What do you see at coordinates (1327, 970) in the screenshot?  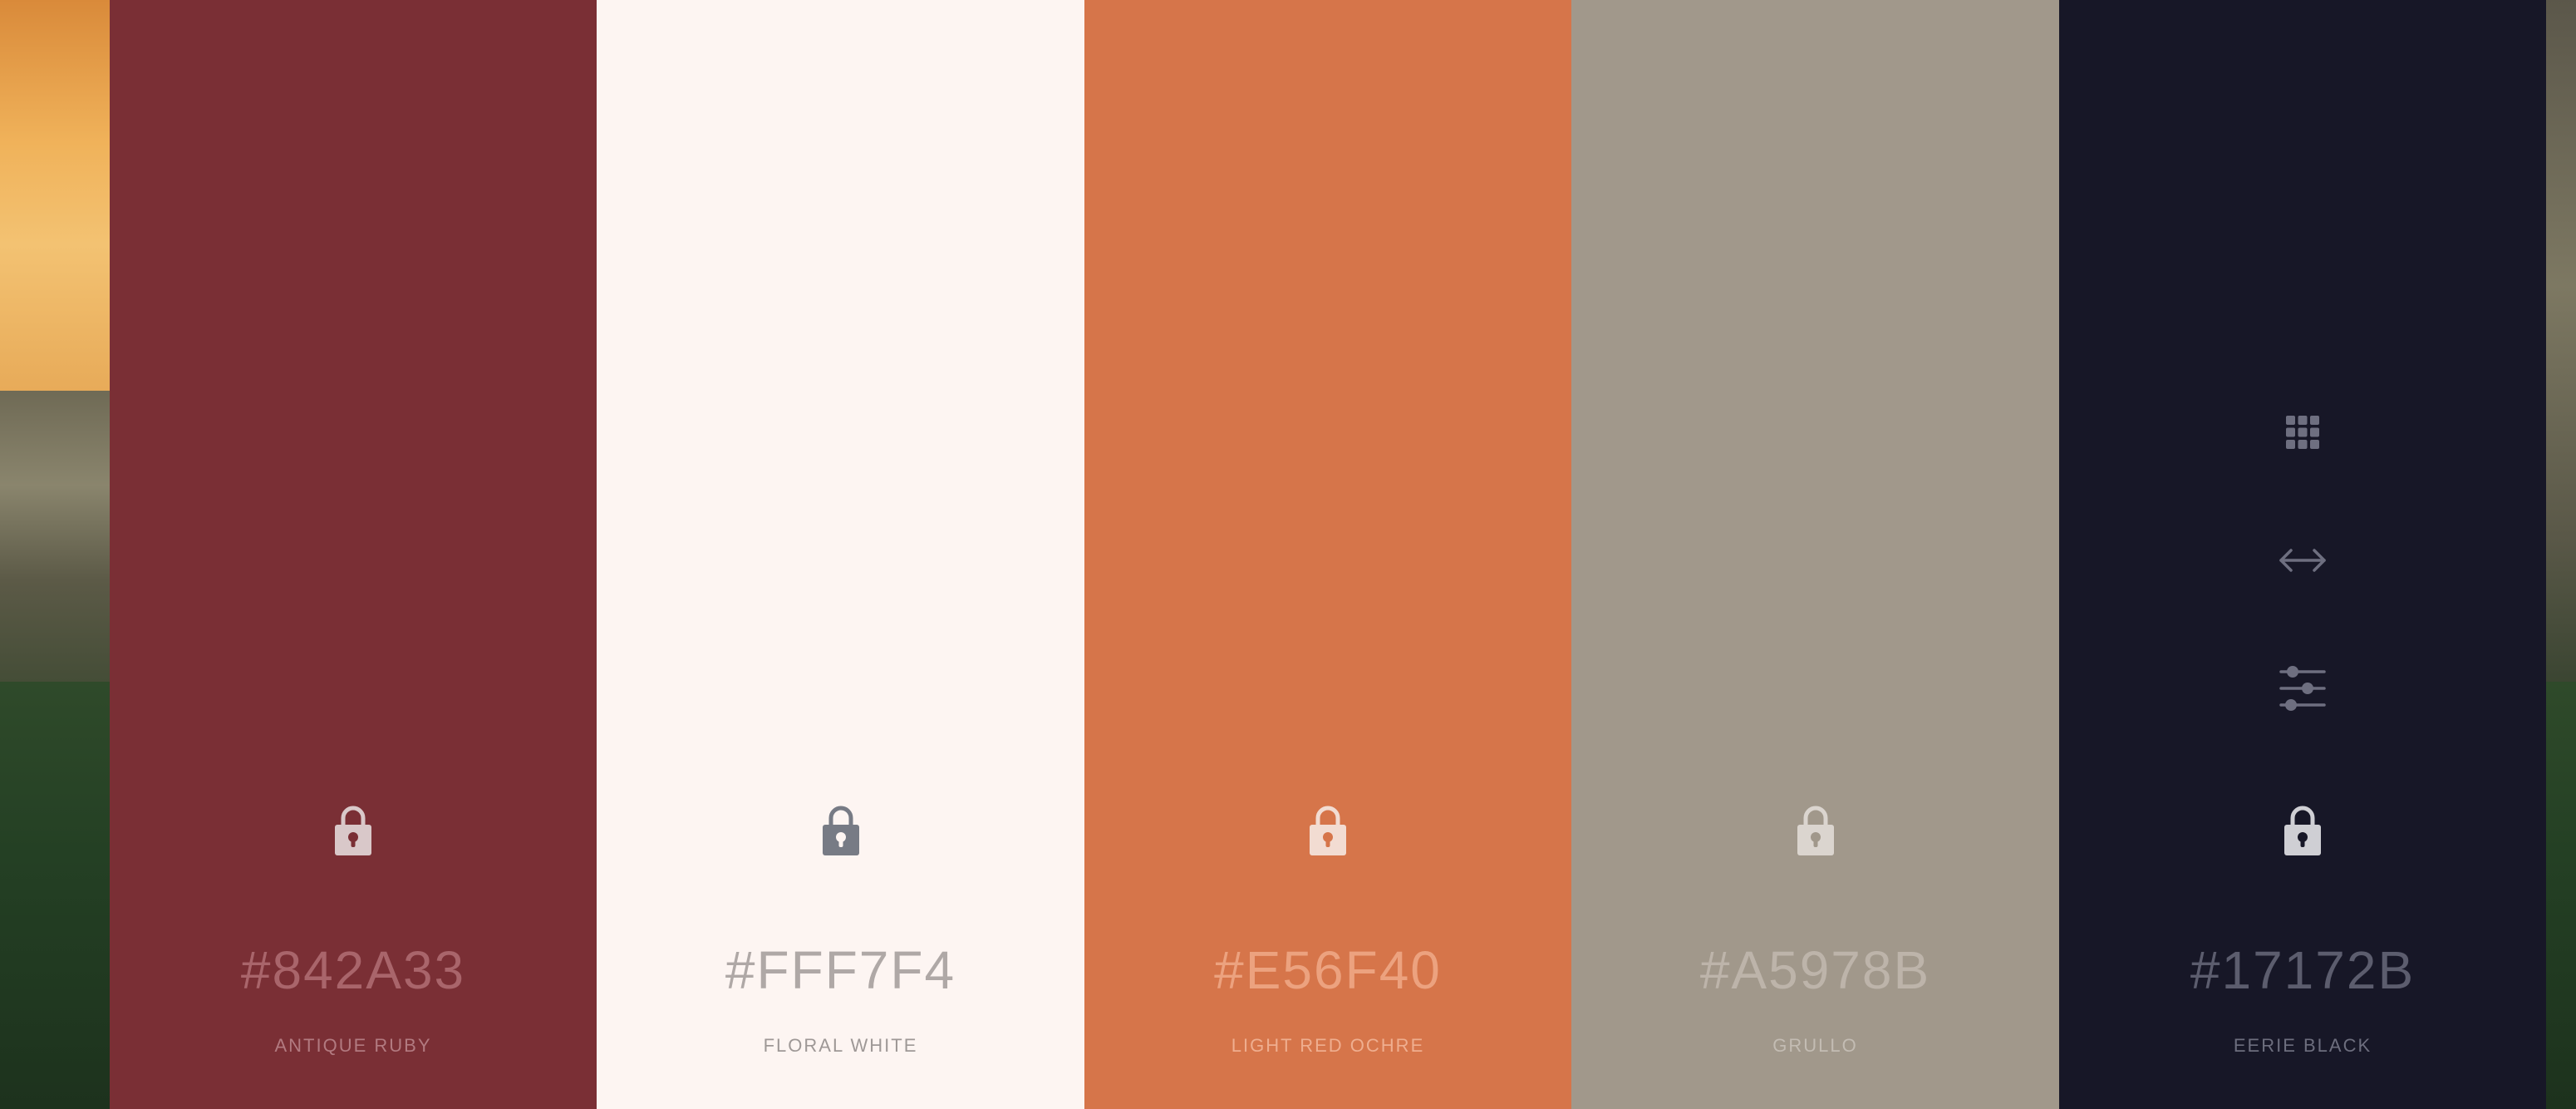 I see `hex-code: #E56F40` at bounding box center [1327, 970].